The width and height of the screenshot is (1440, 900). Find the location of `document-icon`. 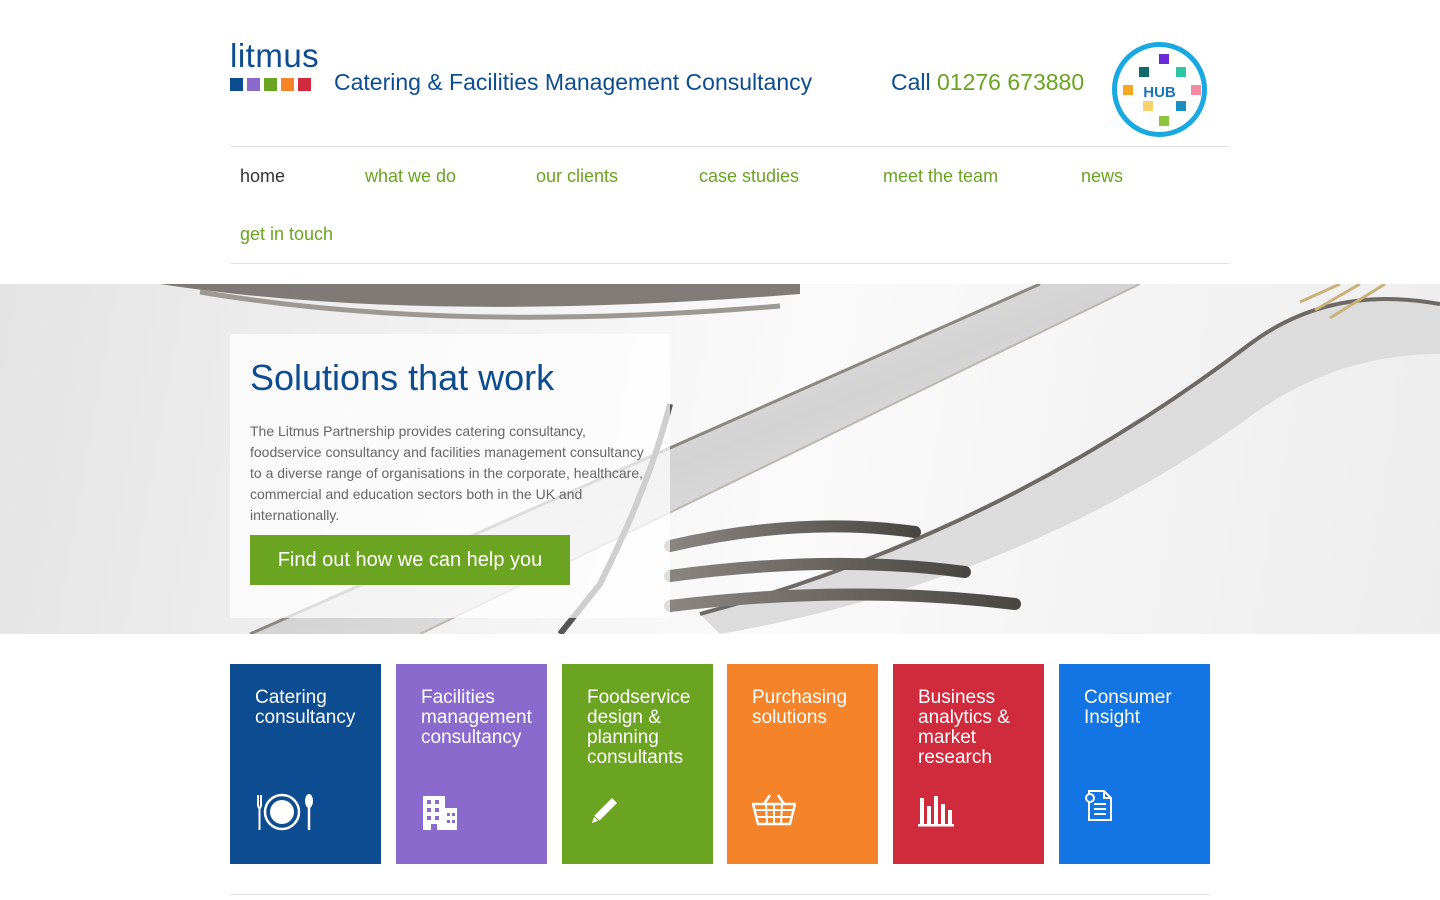

document-icon is located at coordinates (1098, 805).